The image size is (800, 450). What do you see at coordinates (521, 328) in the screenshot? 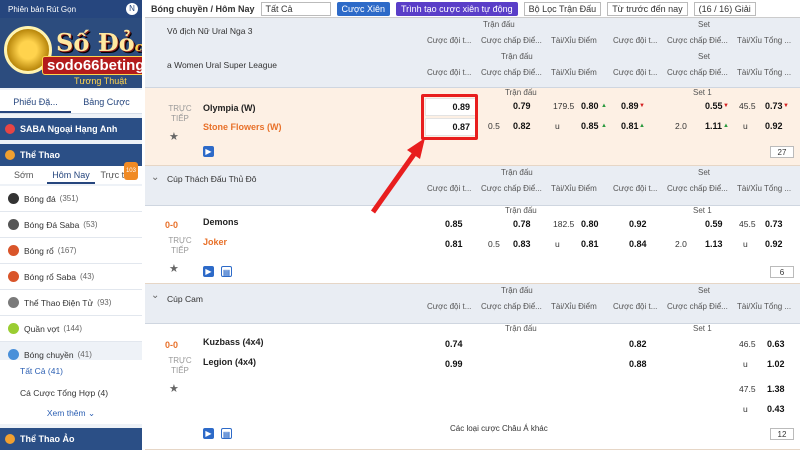
I see `match-subheader: Trận đấu` at bounding box center [521, 328].